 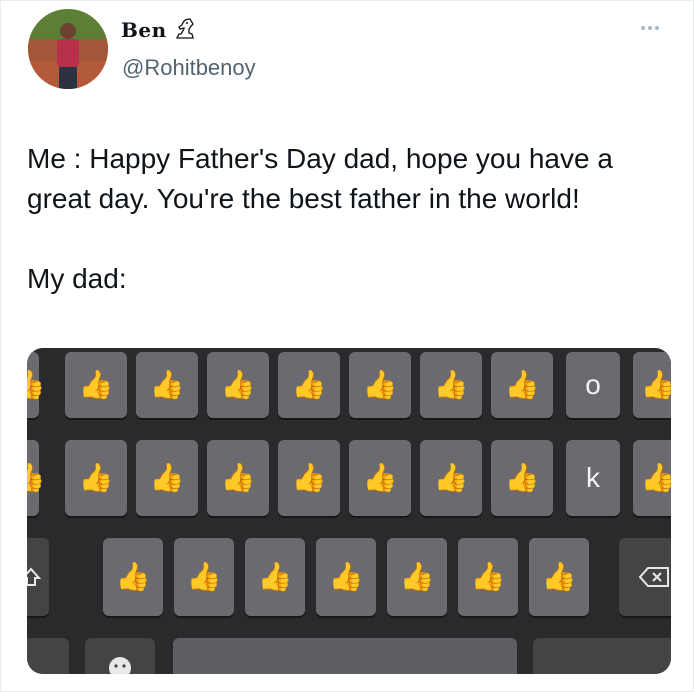 I want to click on ellipsis-icon, so click(x=654, y=28).